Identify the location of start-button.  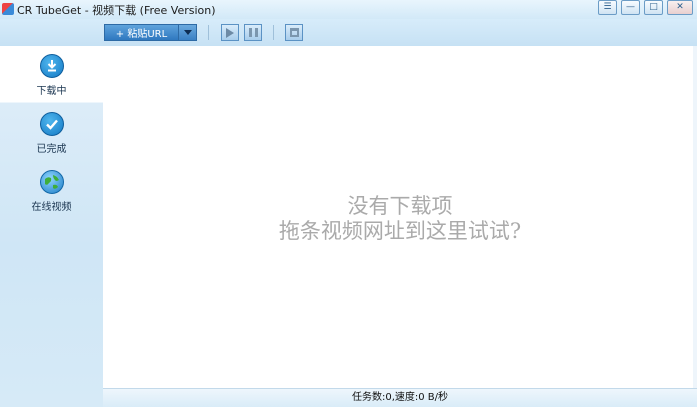
(230, 32).